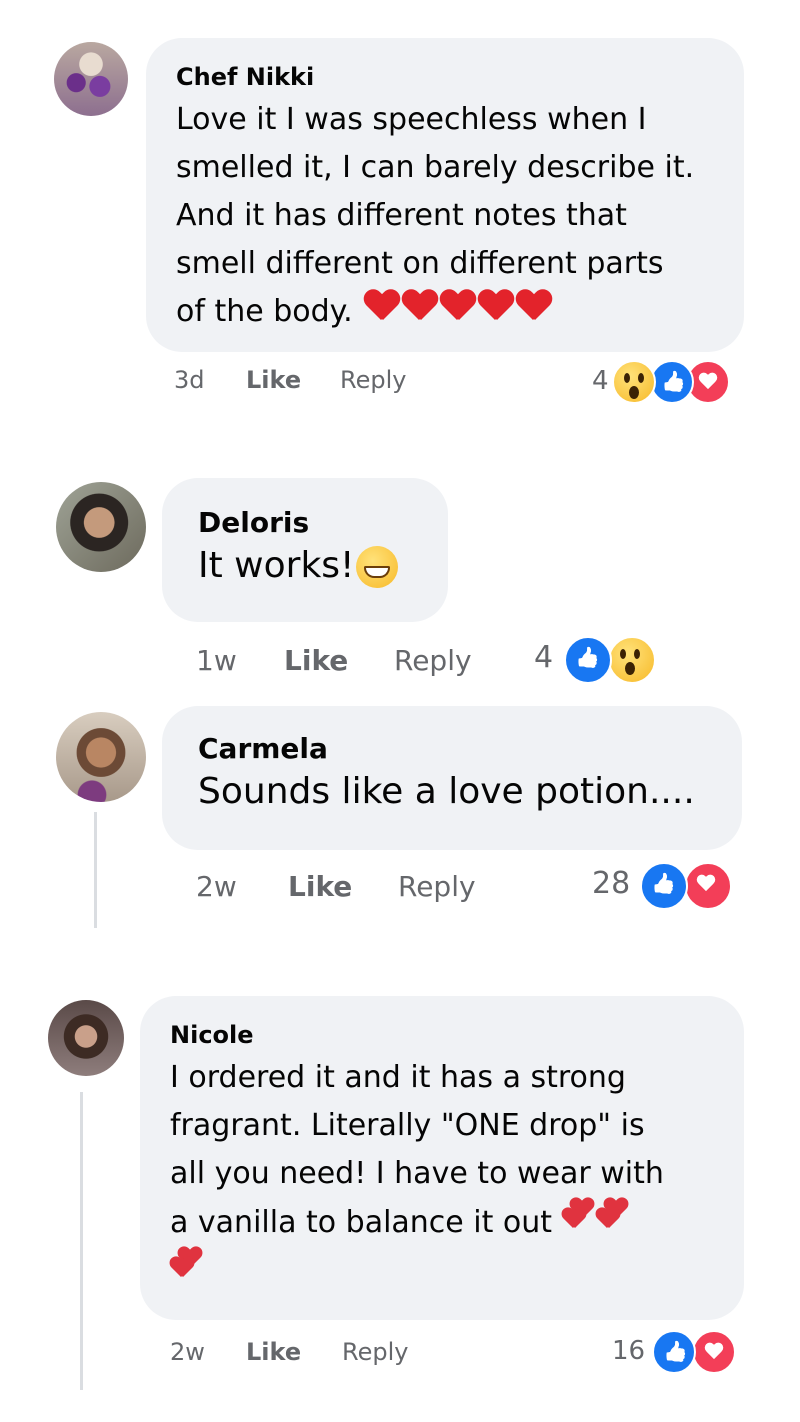 The height and width of the screenshot is (1422, 800). Describe the element at coordinates (216, 660) in the screenshot. I see `comment-timestamp: 1w` at that location.